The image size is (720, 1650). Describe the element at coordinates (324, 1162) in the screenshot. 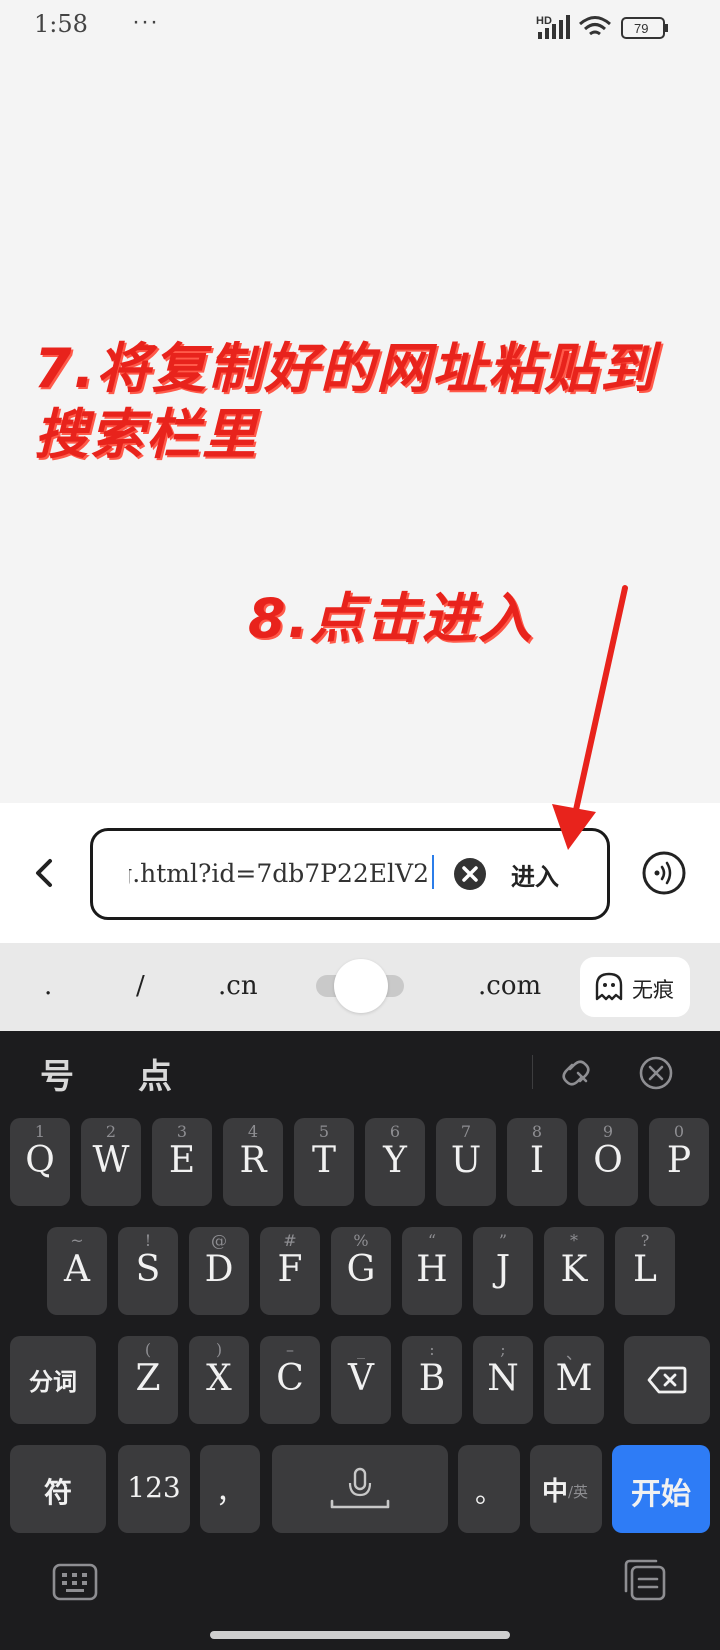

I see `key-t: 5T` at that location.